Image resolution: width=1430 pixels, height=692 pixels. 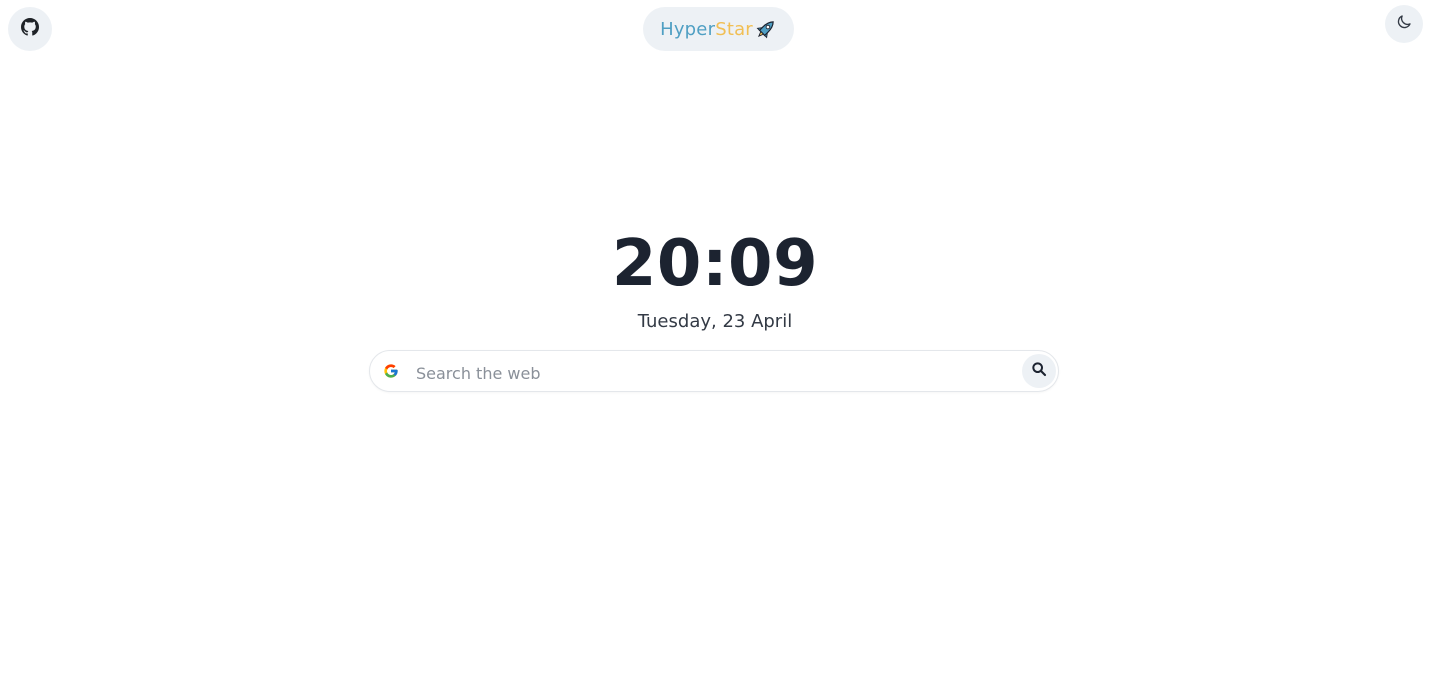 I want to click on google-icon, so click(x=391, y=371).